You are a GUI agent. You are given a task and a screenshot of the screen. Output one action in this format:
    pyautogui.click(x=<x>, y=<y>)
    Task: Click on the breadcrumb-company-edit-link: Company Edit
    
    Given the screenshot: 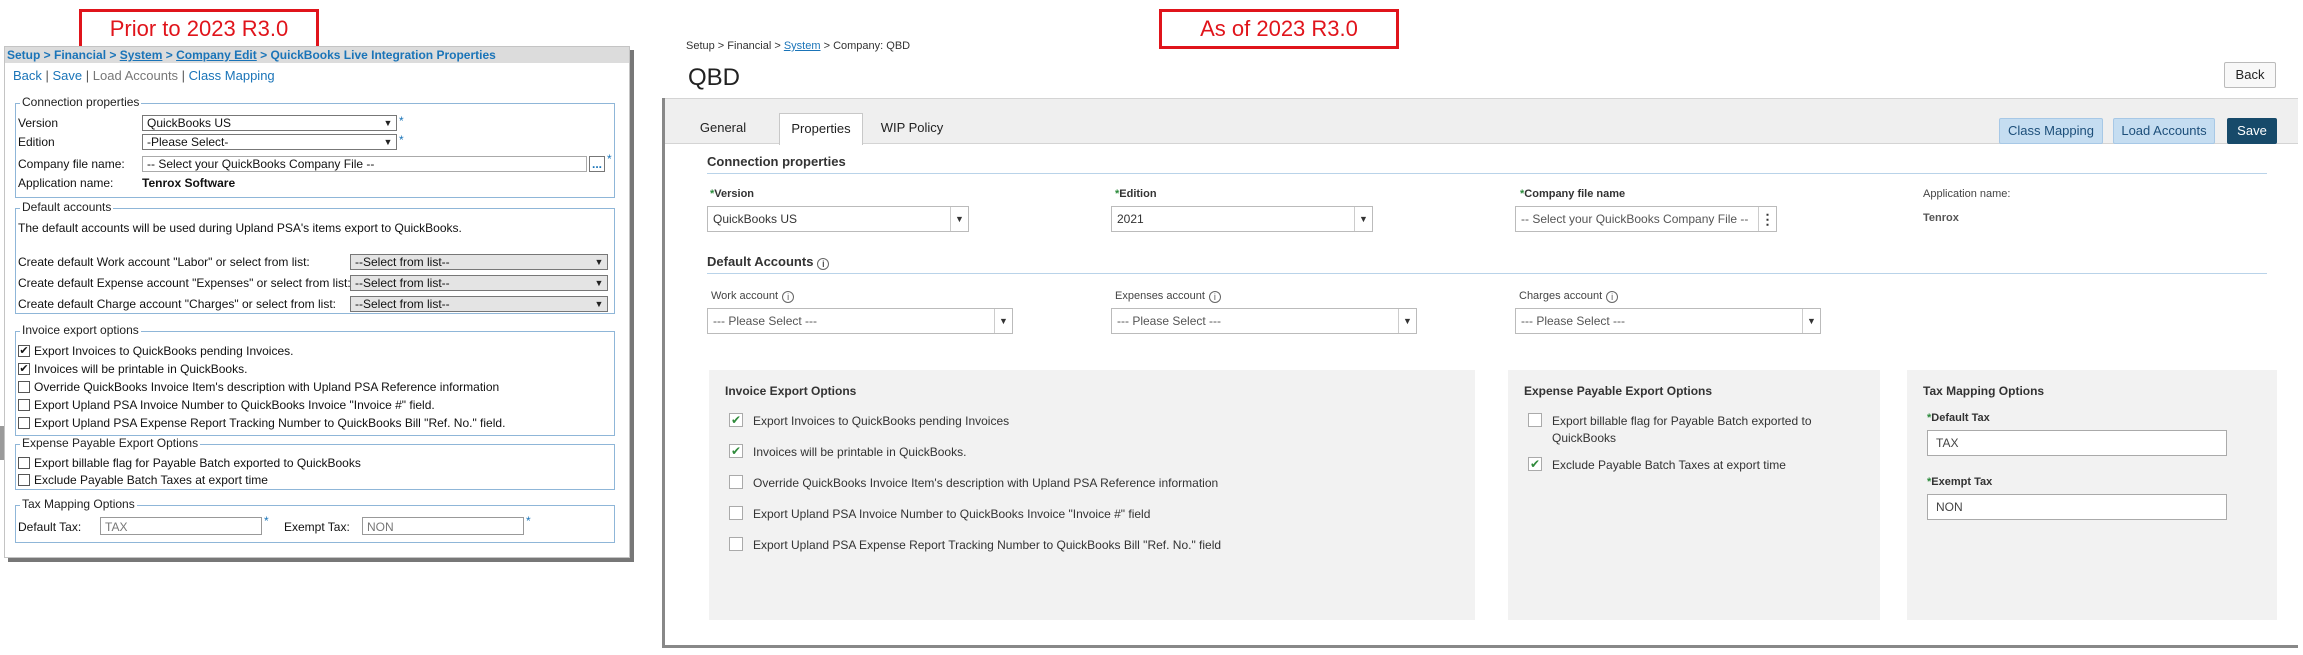 What is the action you would take?
    pyautogui.click(x=216, y=55)
    